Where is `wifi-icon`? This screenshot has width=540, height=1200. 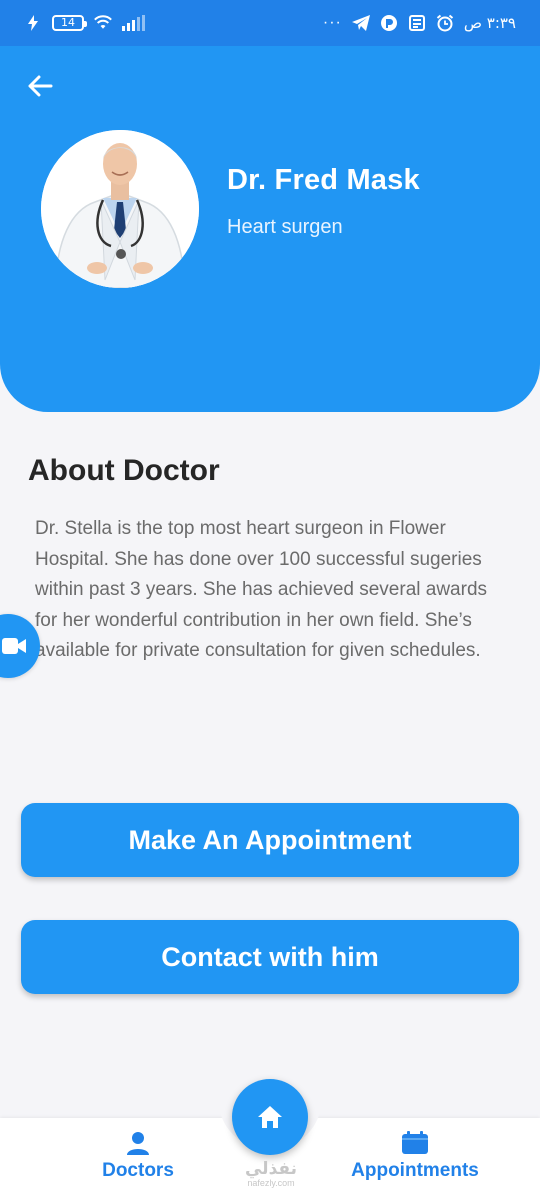
wifi-icon is located at coordinates (103, 23).